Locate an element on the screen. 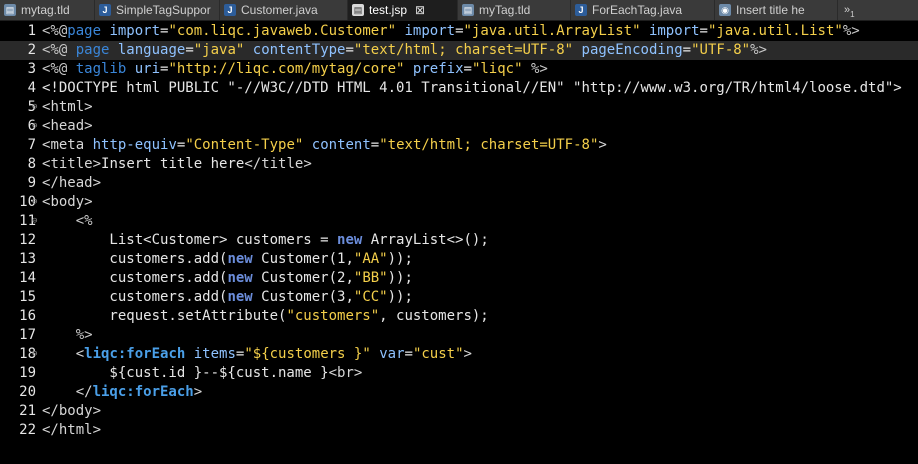  line-number: 10 is located at coordinates (27, 202).